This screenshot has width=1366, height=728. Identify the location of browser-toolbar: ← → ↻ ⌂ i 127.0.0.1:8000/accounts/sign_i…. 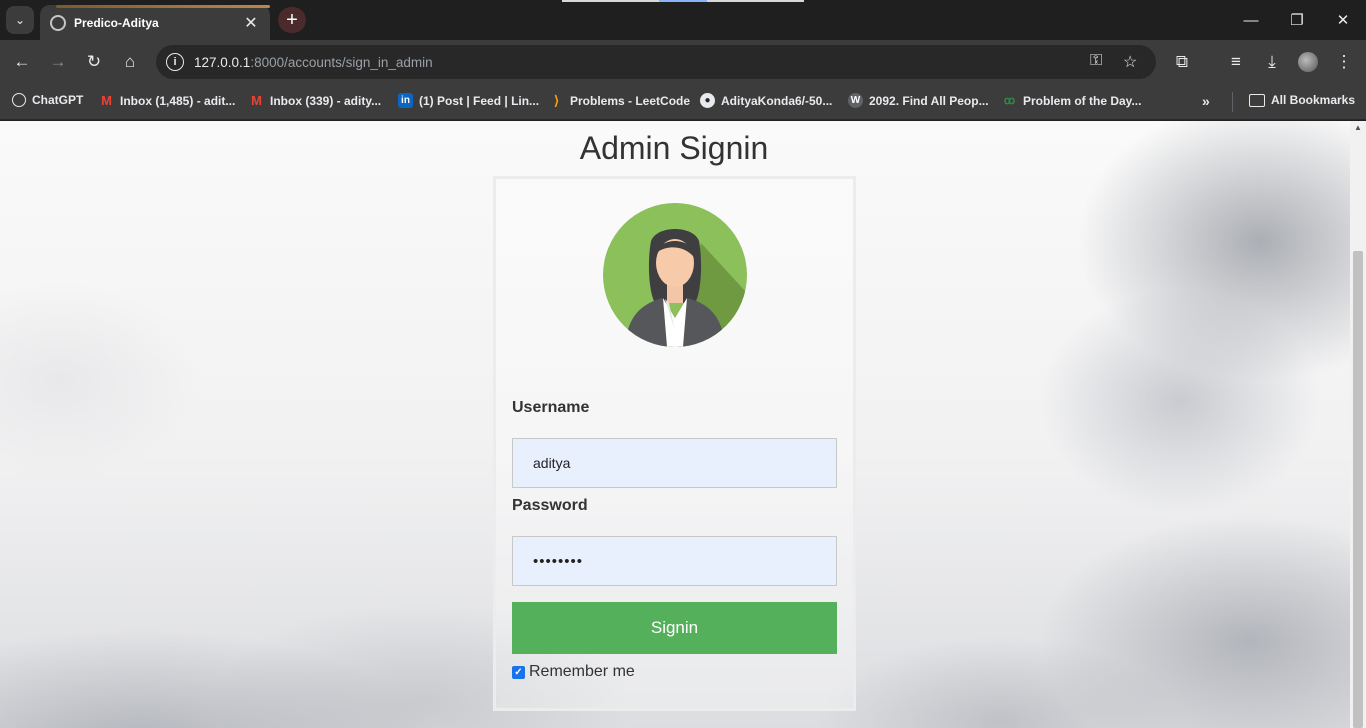
(683, 62).